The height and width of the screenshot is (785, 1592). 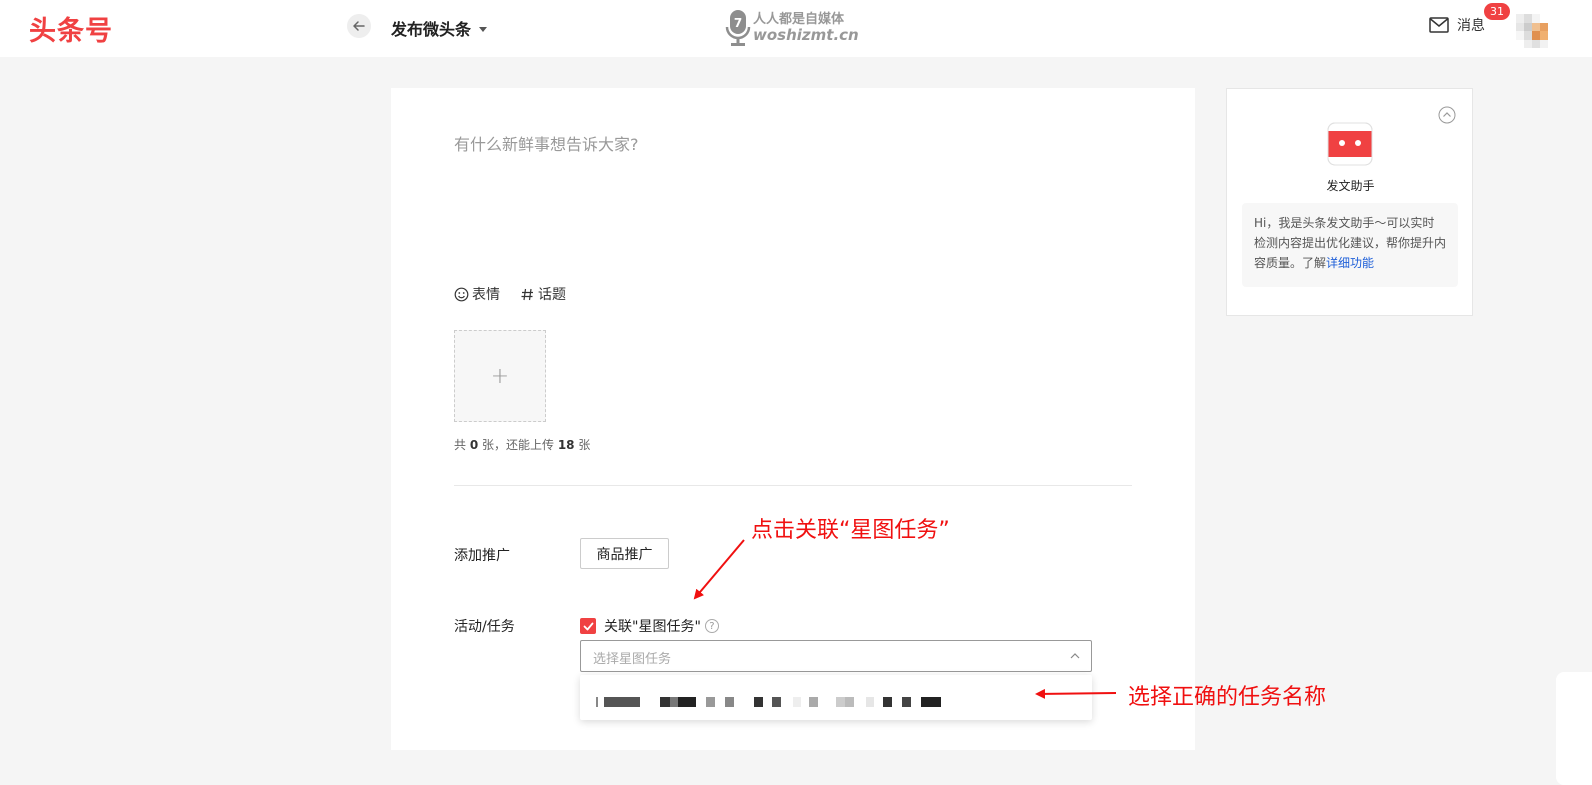 What do you see at coordinates (1075, 656) in the screenshot?
I see `chevron-up-icon` at bounding box center [1075, 656].